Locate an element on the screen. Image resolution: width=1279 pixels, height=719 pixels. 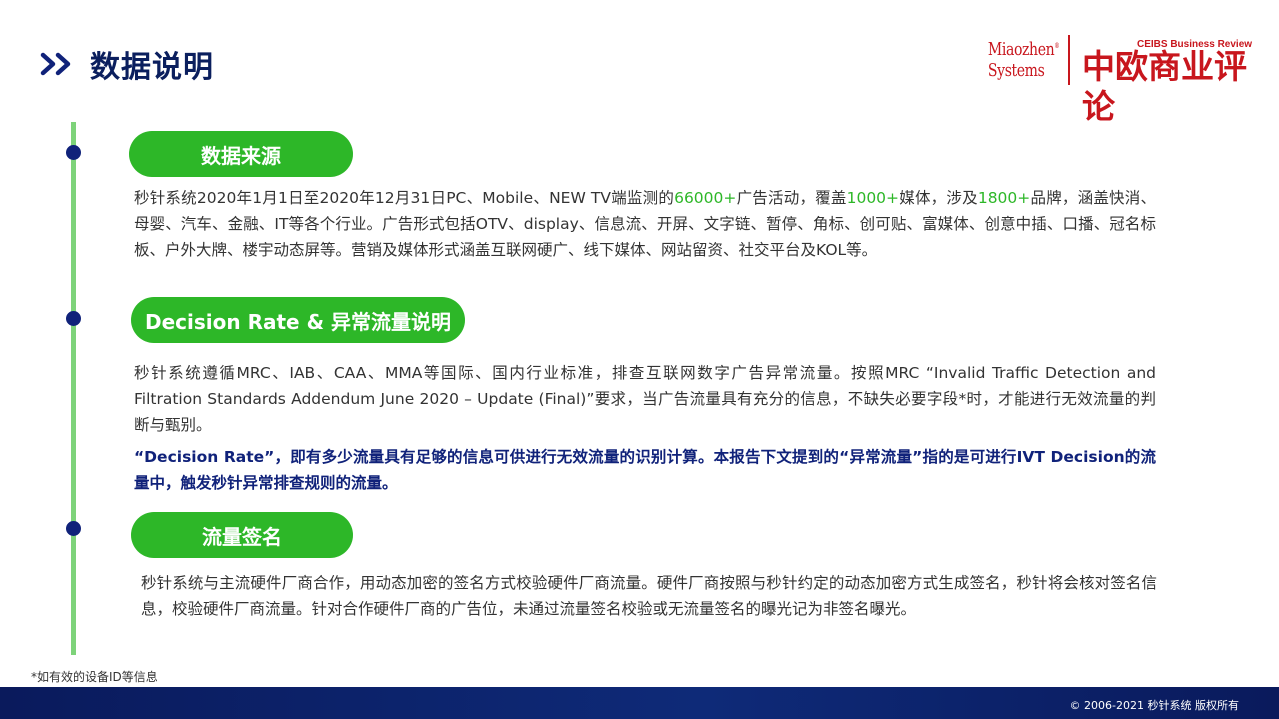
double-chevron-right-icon is located at coordinates (55, 64).